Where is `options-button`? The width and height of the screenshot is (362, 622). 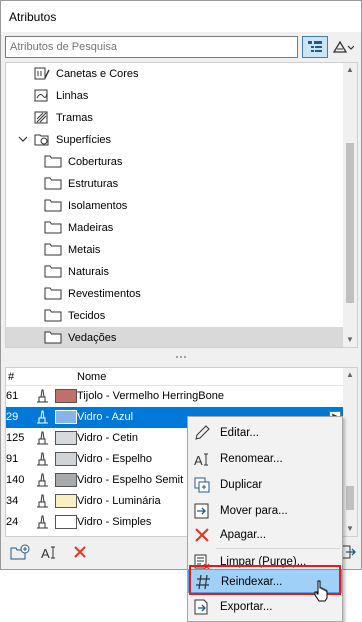
options-button is located at coordinates (343, 47).